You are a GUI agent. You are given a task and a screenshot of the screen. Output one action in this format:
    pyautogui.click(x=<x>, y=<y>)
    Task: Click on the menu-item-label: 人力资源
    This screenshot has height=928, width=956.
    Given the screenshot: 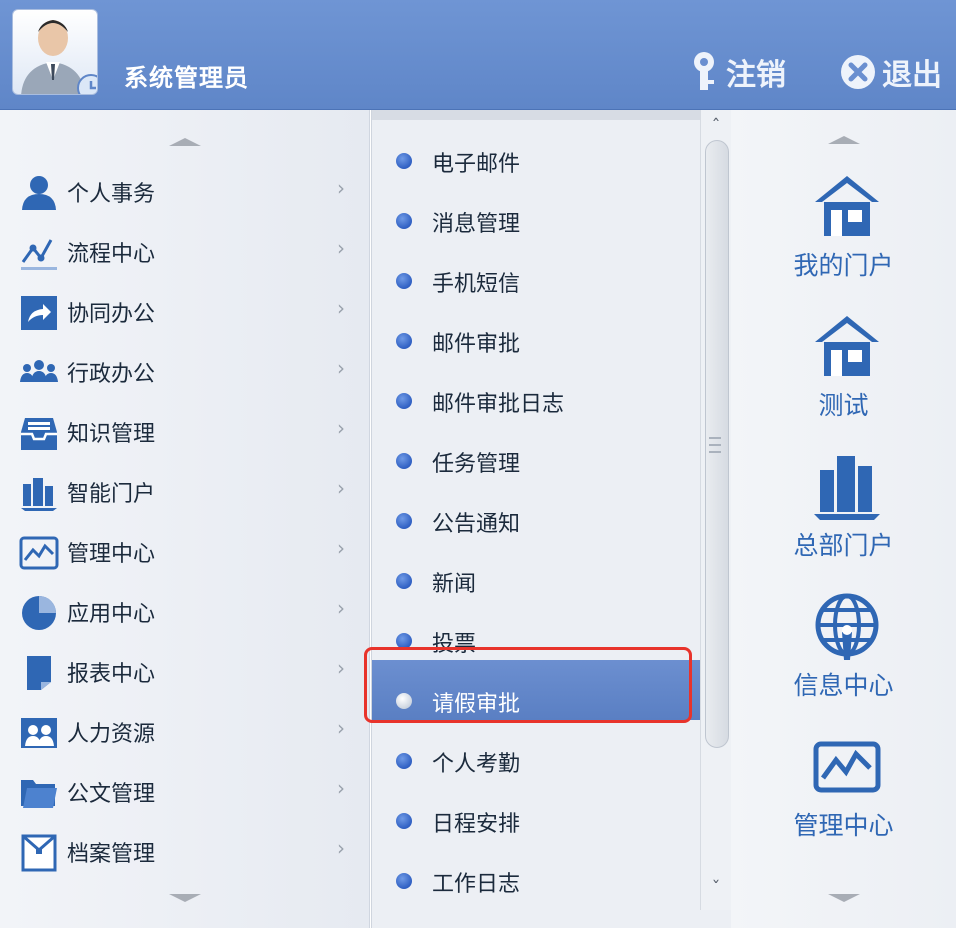 What is the action you would take?
    pyautogui.click(x=111, y=734)
    